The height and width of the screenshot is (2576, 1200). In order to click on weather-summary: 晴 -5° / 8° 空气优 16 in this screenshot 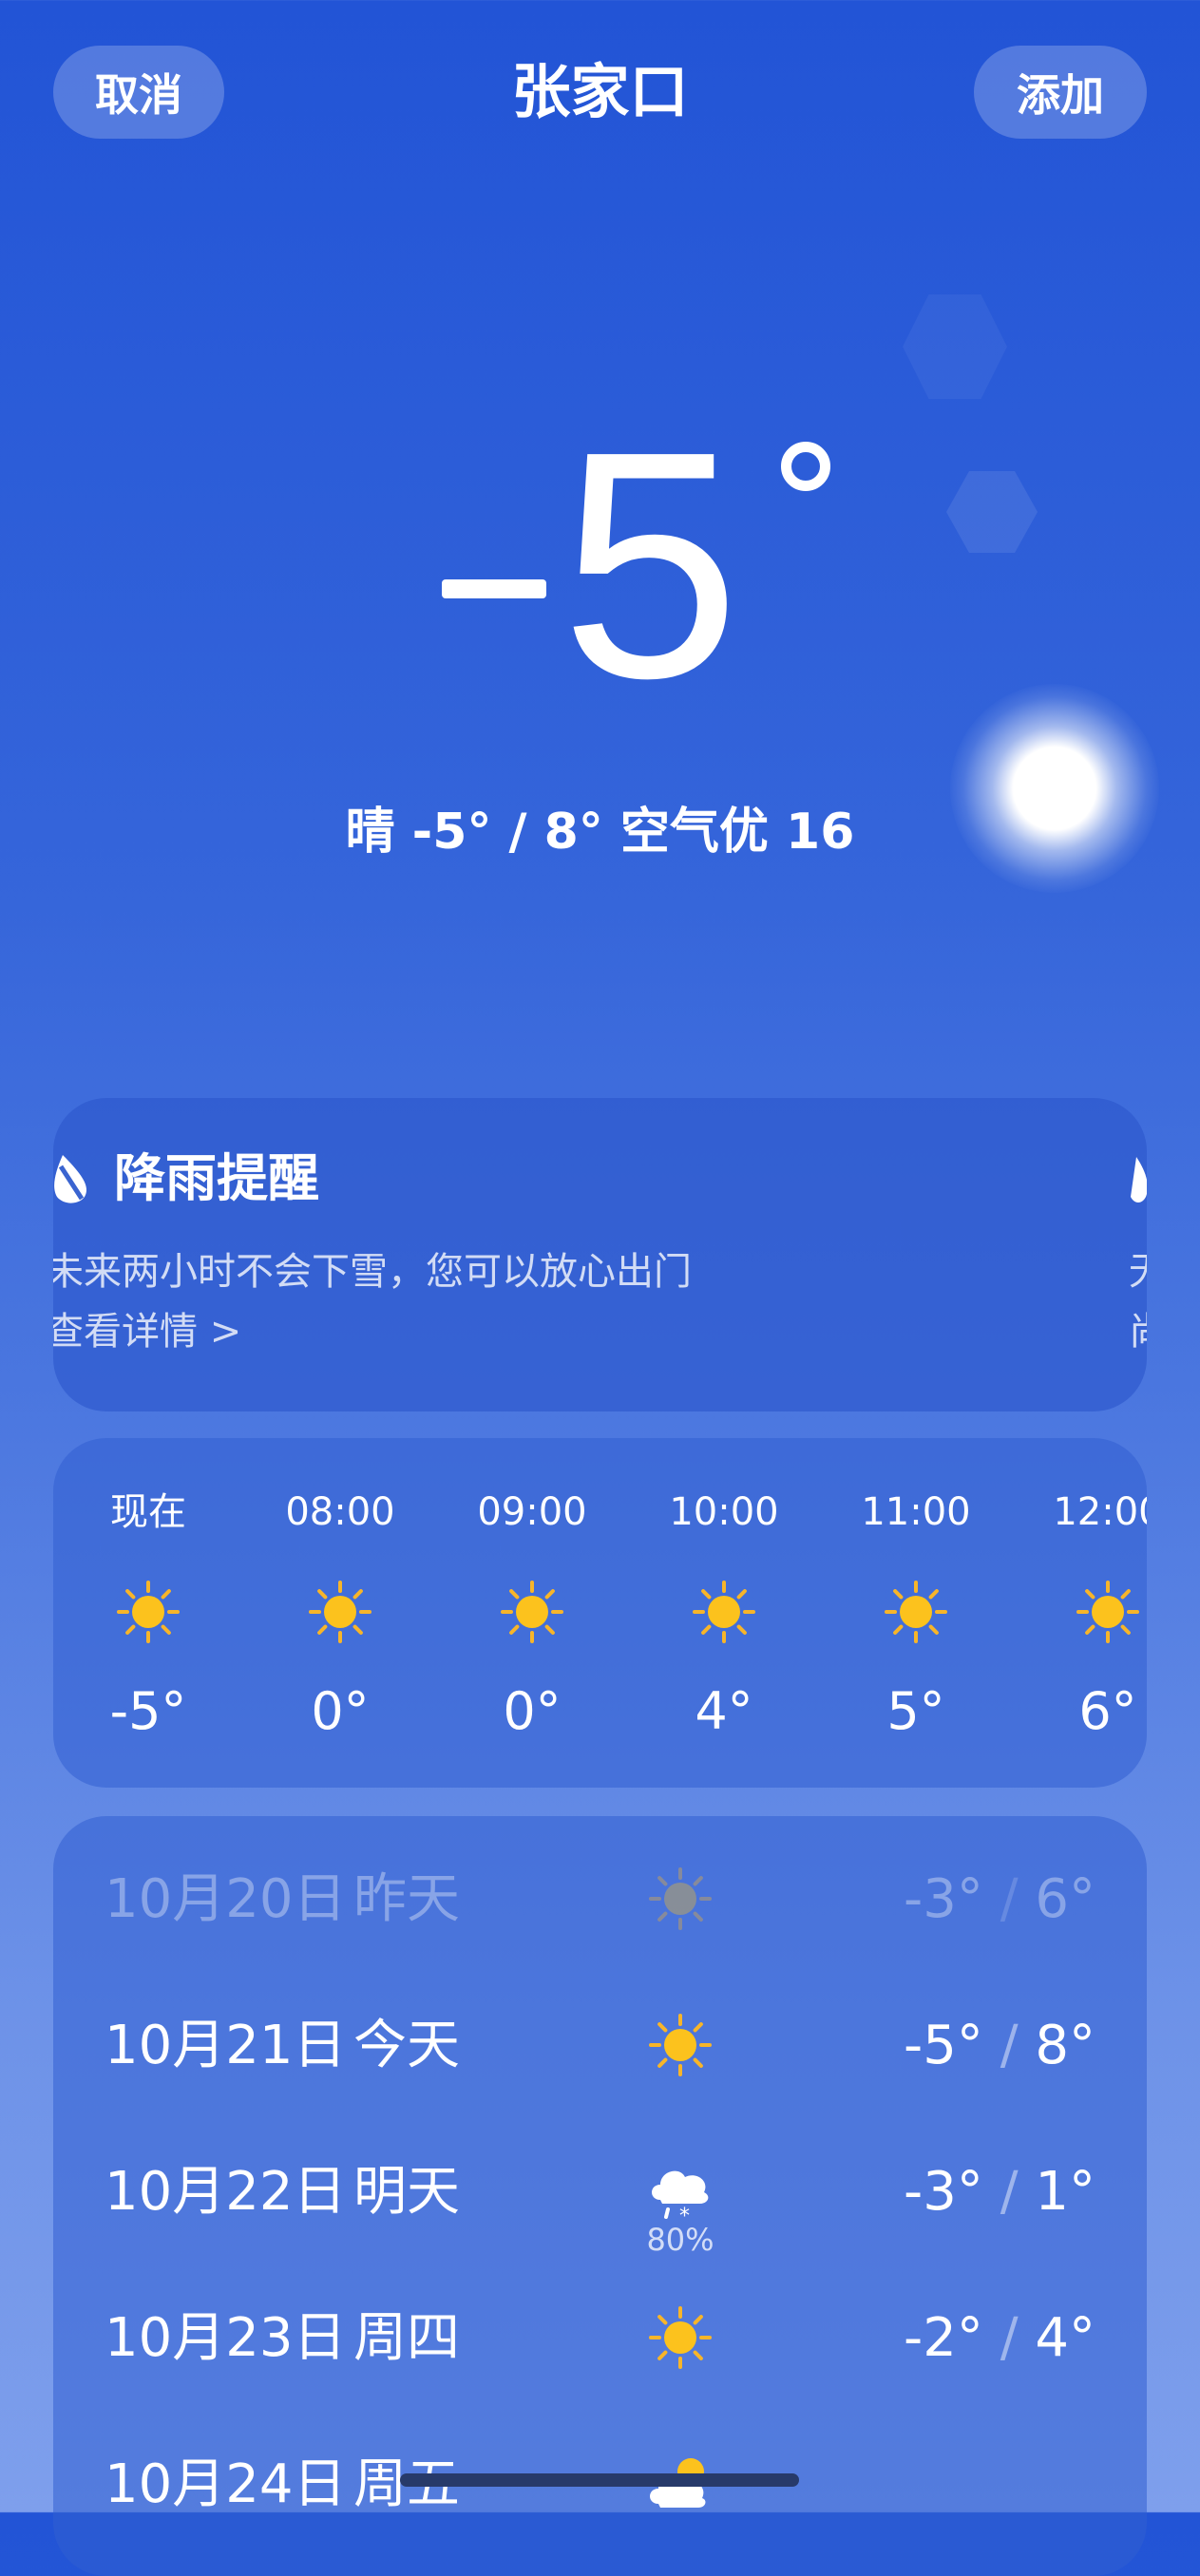, I will do `click(600, 832)`.